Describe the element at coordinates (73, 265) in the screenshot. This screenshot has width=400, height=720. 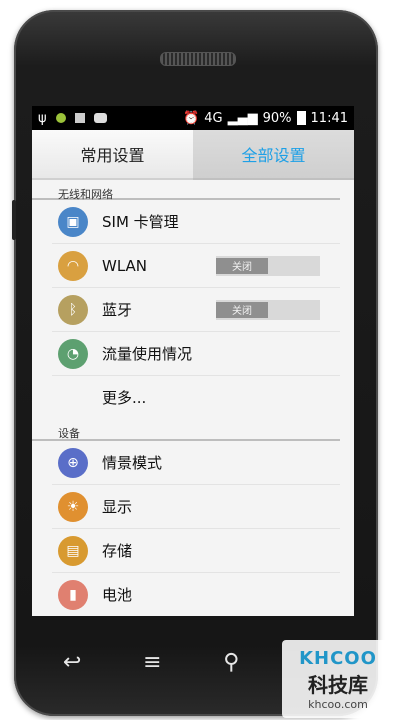
I see `wifi-icon: ◠` at that location.